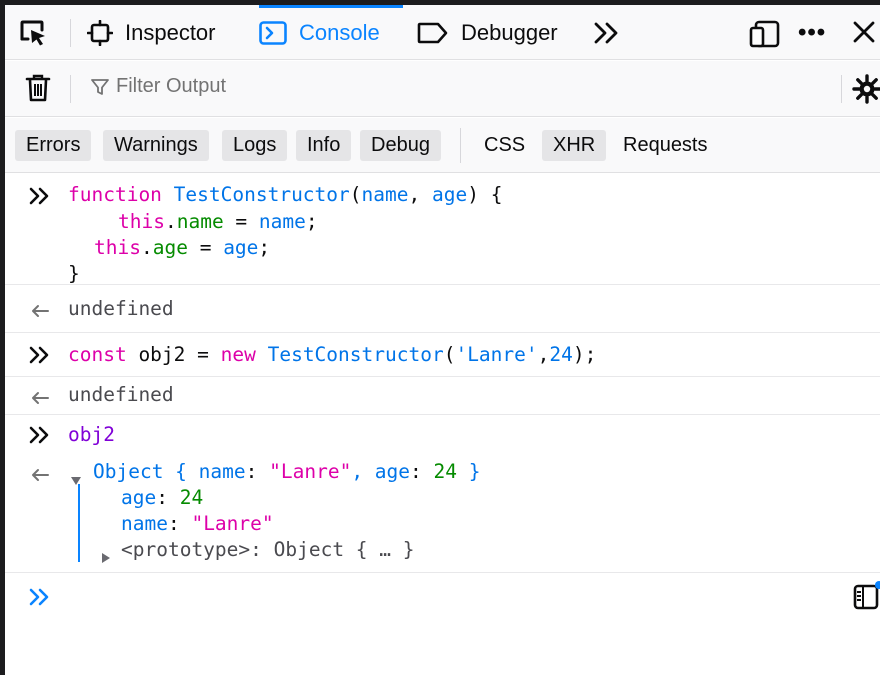  What do you see at coordinates (238, 354) in the screenshot?
I see `code-token: new` at bounding box center [238, 354].